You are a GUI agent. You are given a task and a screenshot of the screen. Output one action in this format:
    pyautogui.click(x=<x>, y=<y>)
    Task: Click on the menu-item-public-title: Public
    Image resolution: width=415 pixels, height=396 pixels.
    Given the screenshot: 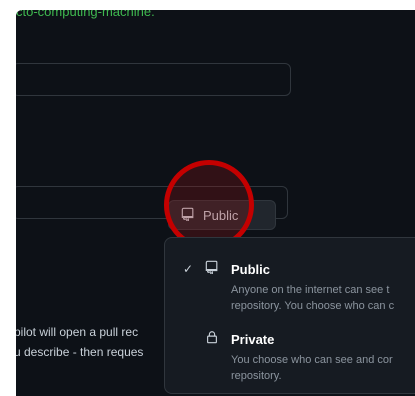 What is the action you would take?
    pyautogui.click(x=251, y=269)
    